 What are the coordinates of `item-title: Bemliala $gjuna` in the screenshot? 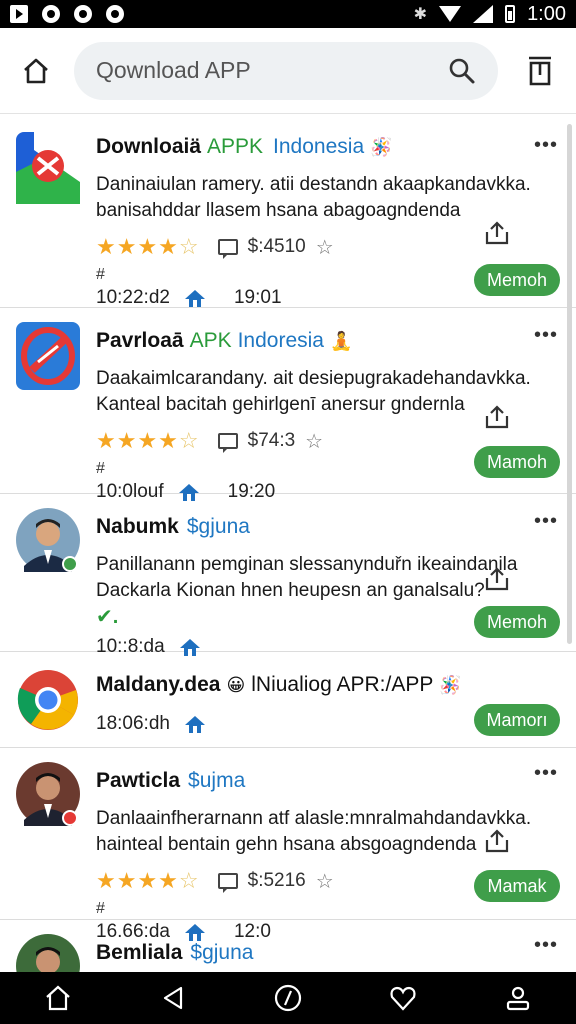 It's located at (318, 953).